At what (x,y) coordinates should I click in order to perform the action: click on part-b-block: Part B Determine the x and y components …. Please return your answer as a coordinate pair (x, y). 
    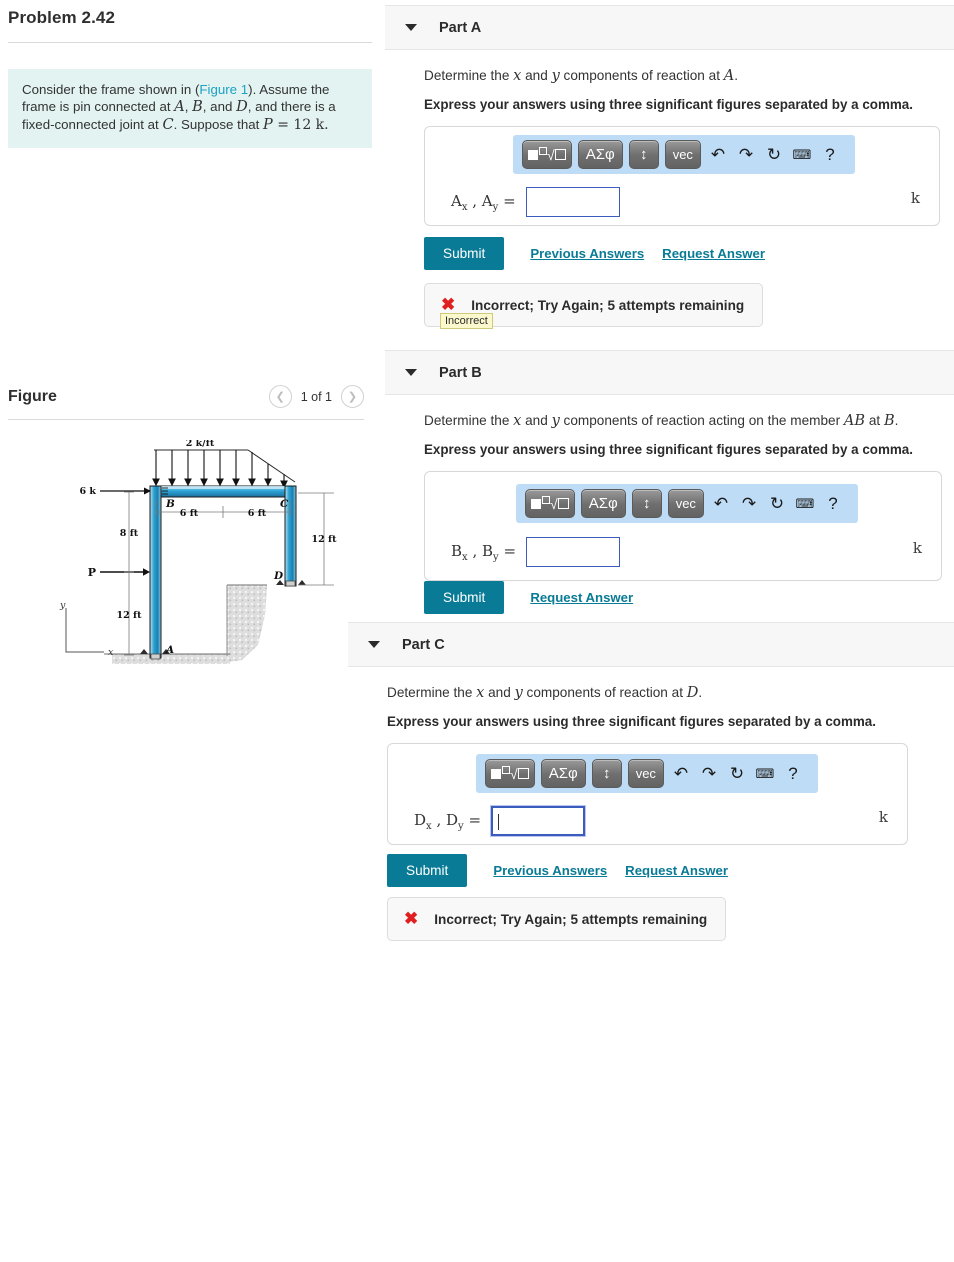
    Looking at the image, I should click on (669, 482).